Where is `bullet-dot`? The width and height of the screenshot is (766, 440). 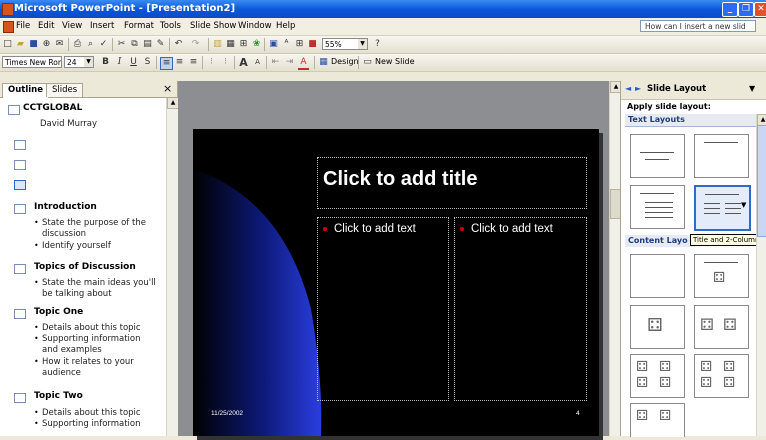
bullet-dot is located at coordinates (325, 229).